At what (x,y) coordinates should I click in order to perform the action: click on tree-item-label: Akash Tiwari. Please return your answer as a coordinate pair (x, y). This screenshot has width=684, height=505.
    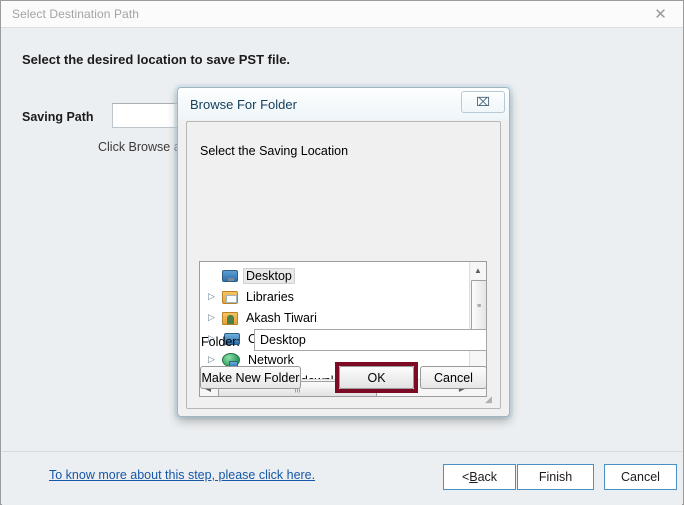
    Looking at the image, I should click on (281, 317).